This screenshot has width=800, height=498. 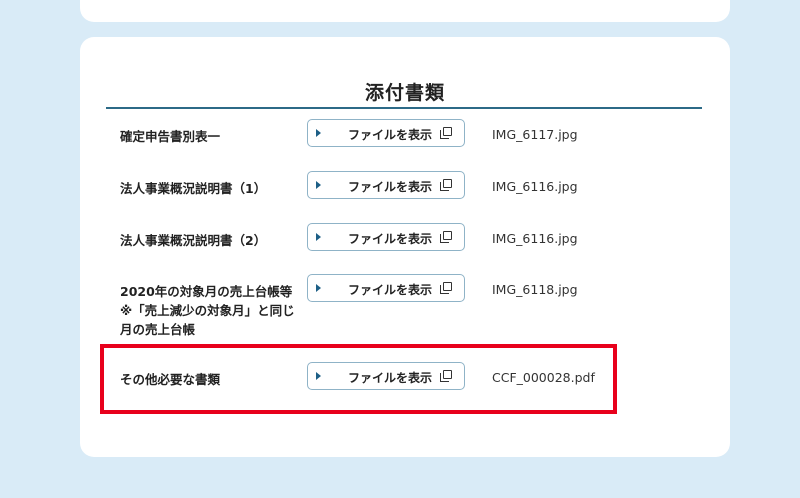 What do you see at coordinates (535, 134) in the screenshot?
I see `file-name: IMG_6117.jpg` at bounding box center [535, 134].